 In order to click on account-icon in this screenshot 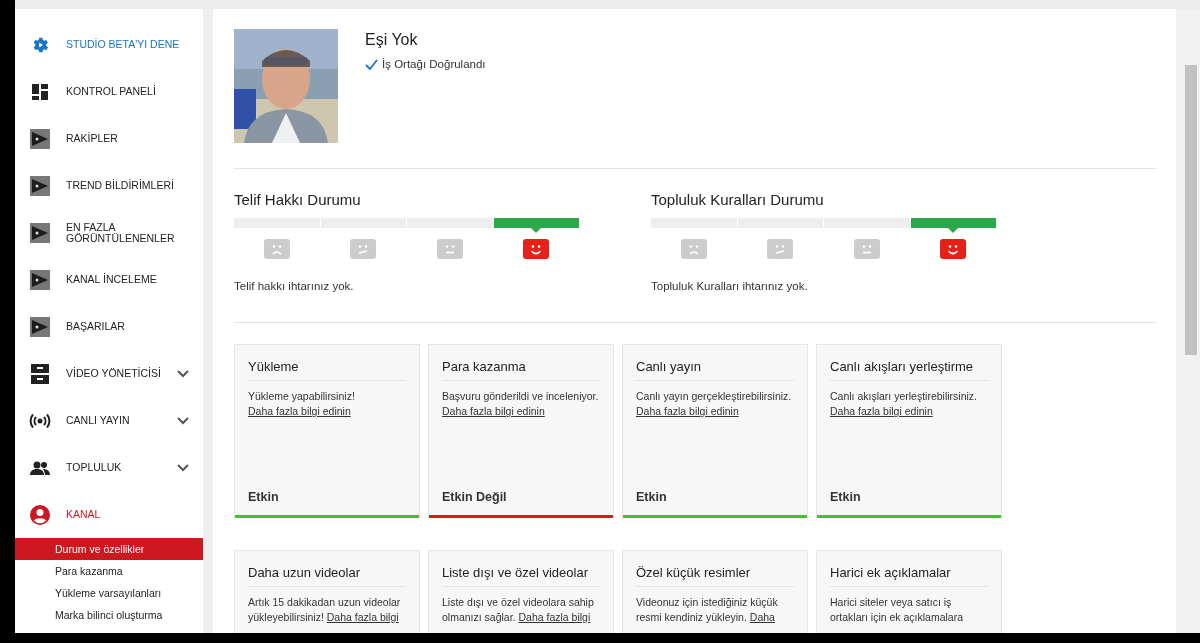, I will do `click(40, 514)`.